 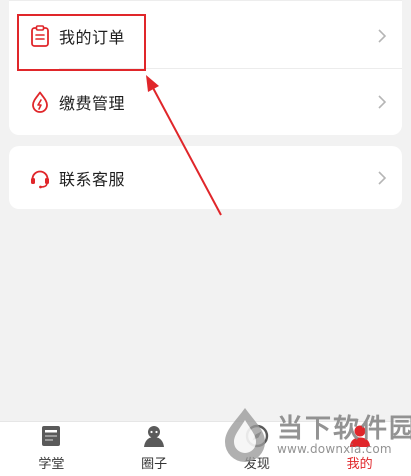 I want to click on tab-school: 学堂, so click(x=51, y=449).